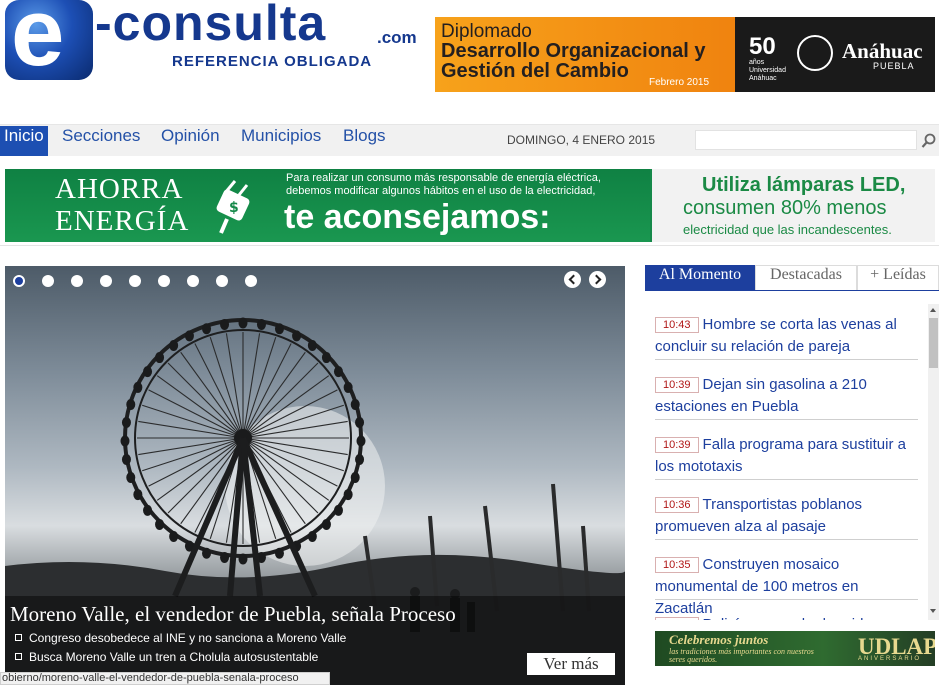  I want to click on energy-ad-energia: ENERGÍA, so click(122, 221).